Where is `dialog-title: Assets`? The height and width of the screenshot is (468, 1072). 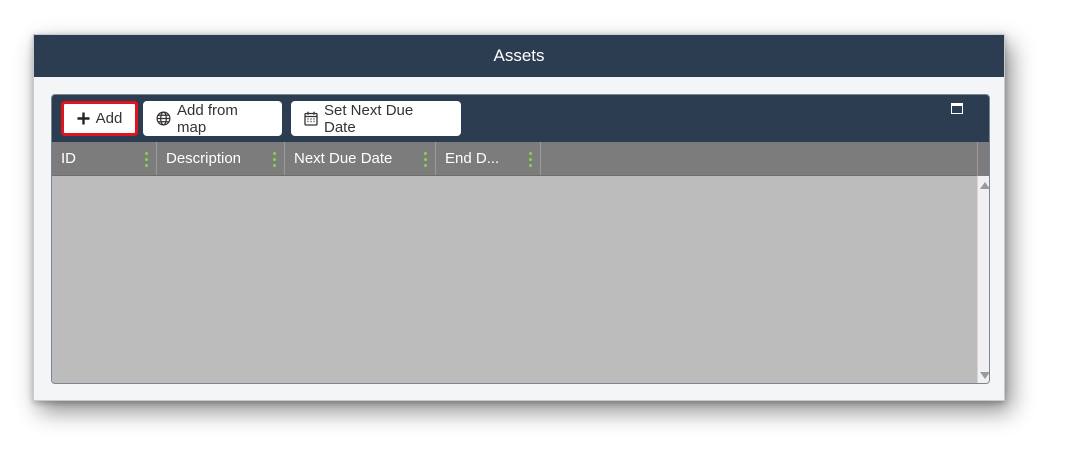 dialog-title: Assets is located at coordinates (519, 55).